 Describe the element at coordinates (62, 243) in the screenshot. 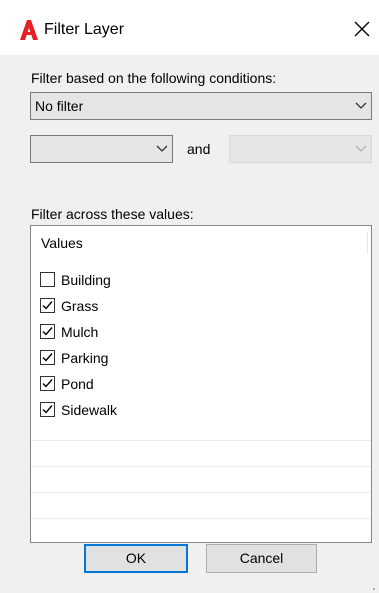

I see `values-column-header: Values` at that location.